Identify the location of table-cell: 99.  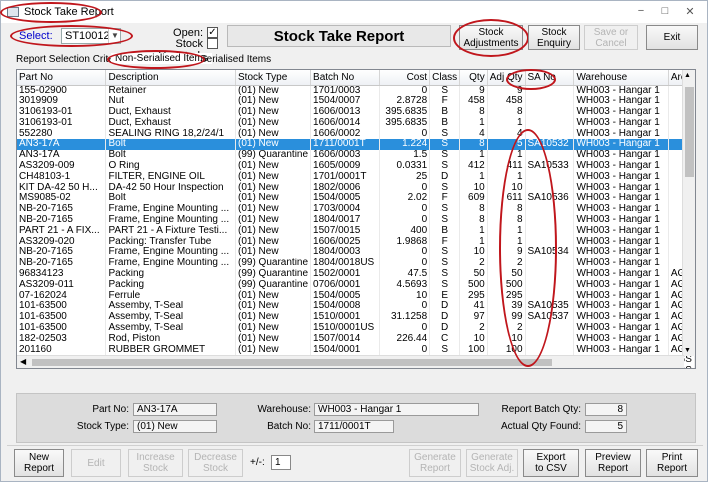
(506, 317).